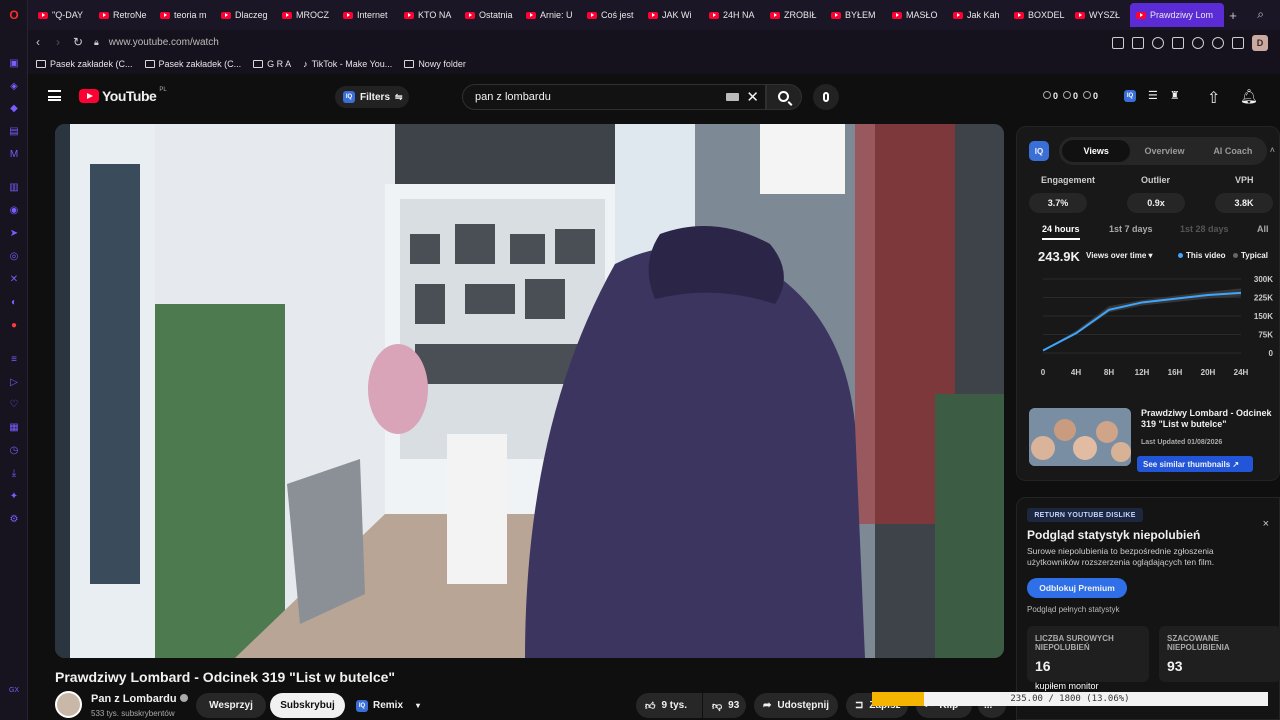 The height and width of the screenshot is (720, 1280). Describe the element at coordinates (1077, 588) in the screenshot. I see `unlock-premium-button: Odblokuj Premium` at that location.